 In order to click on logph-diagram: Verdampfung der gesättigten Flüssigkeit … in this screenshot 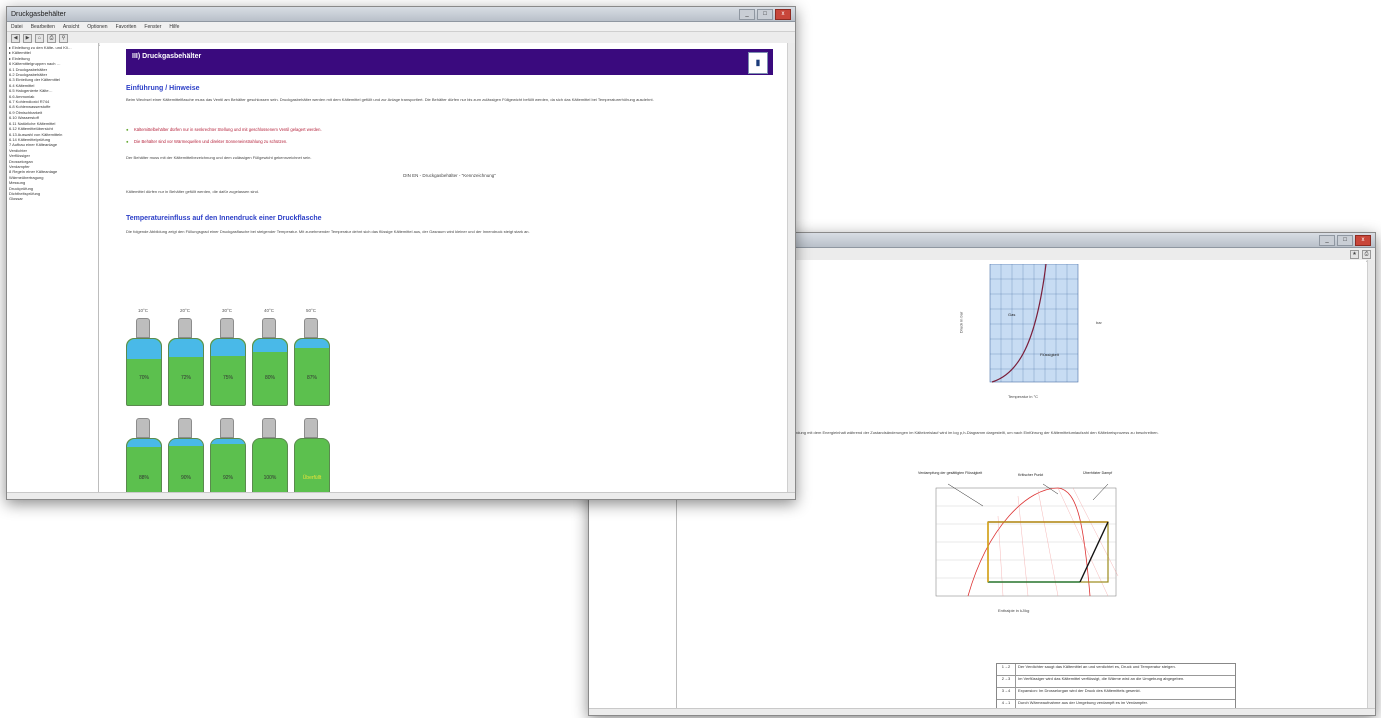, I will do `click(1018, 542)`.